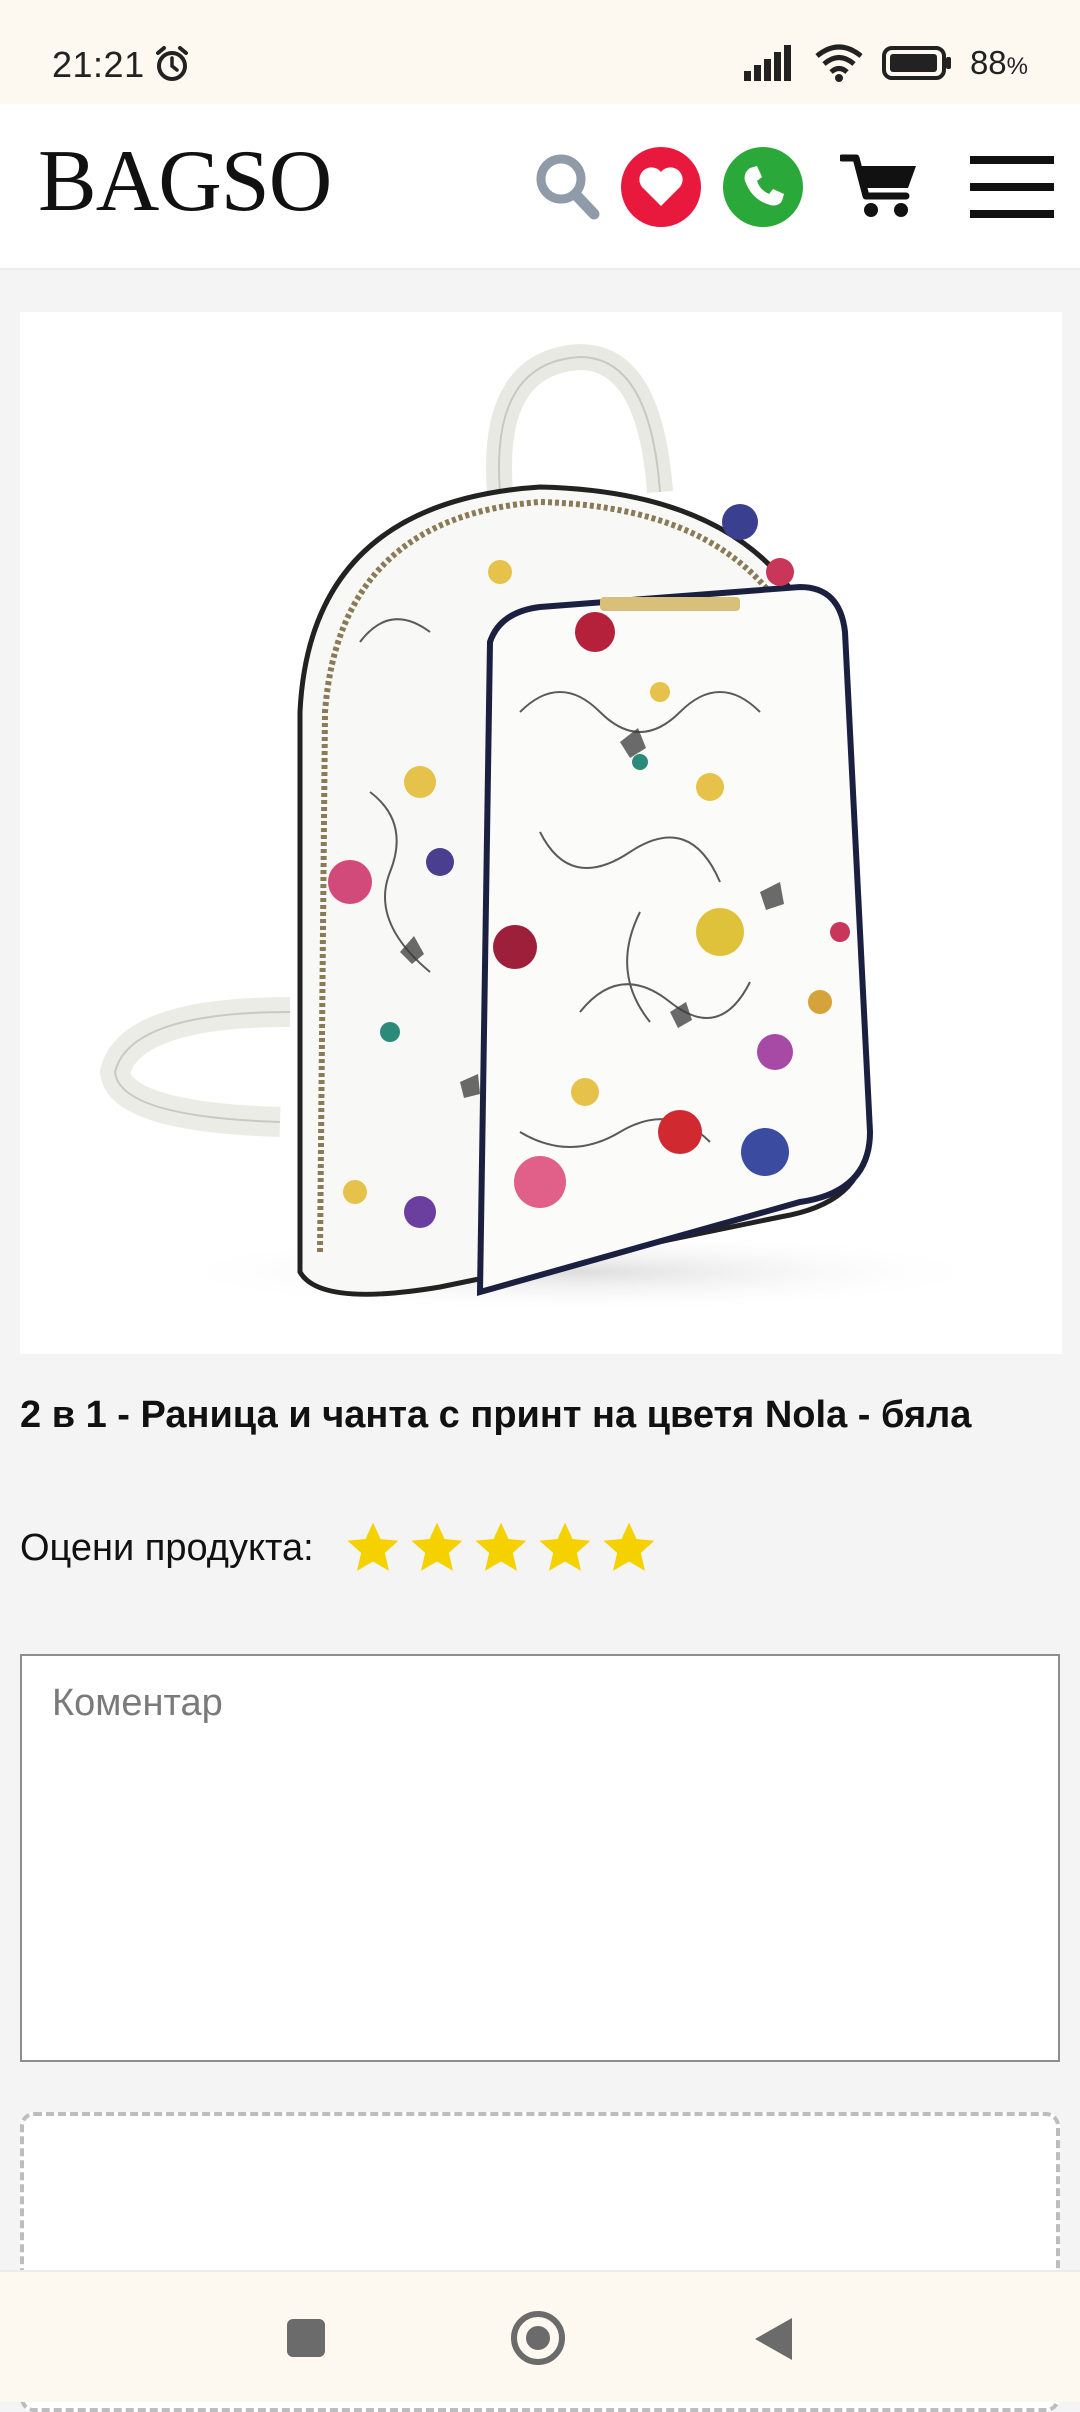 This screenshot has width=1080, height=2412. I want to click on rating-label: Оцени продукта:, so click(167, 1547).